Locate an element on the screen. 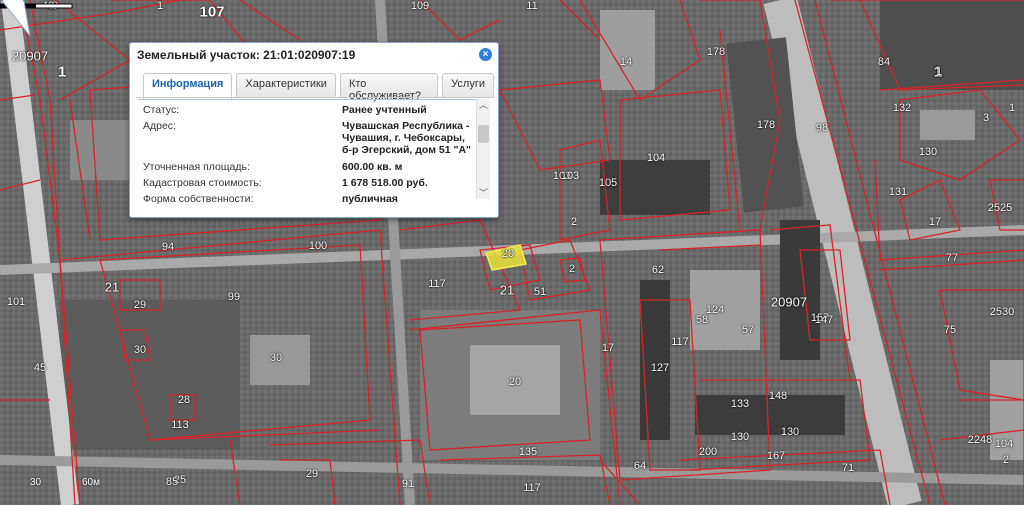 The height and width of the screenshot is (505, 1024). row-key: Статус: is located at coordinates (161, 110).